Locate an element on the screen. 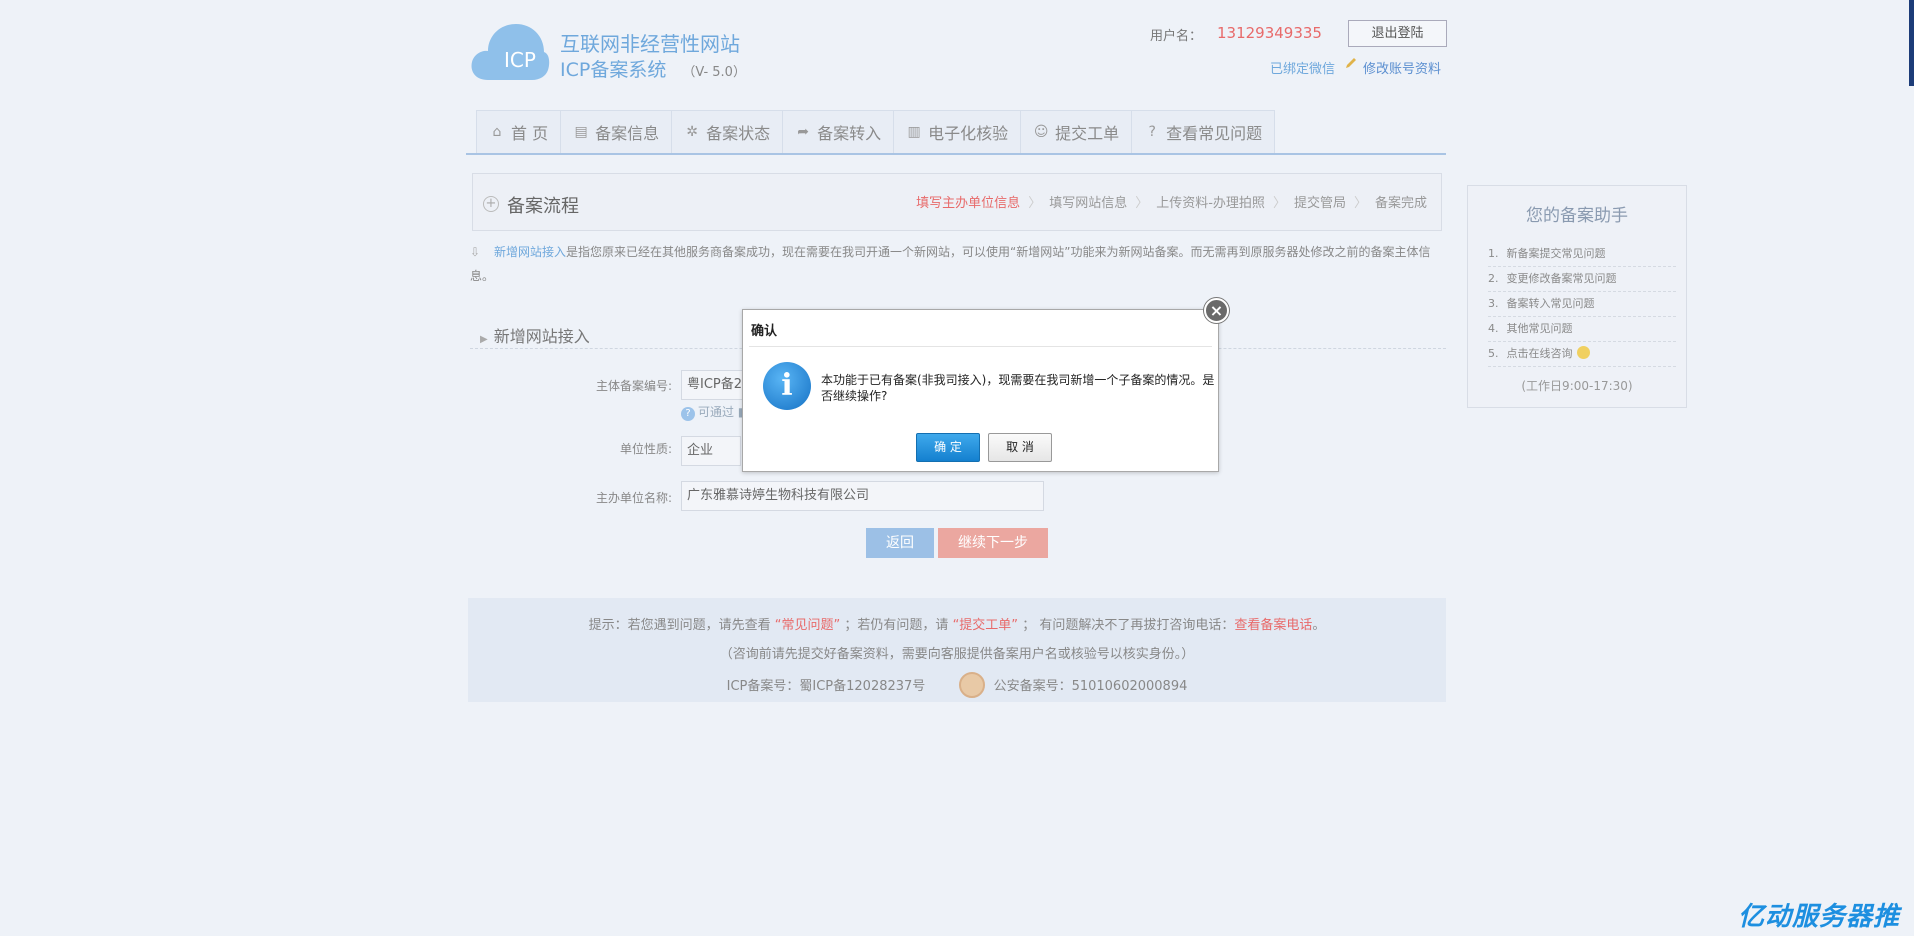 This screenshot has height=936, width=1914. record-no-input: 粤ICP备2 is located at coordinates (716, 385).